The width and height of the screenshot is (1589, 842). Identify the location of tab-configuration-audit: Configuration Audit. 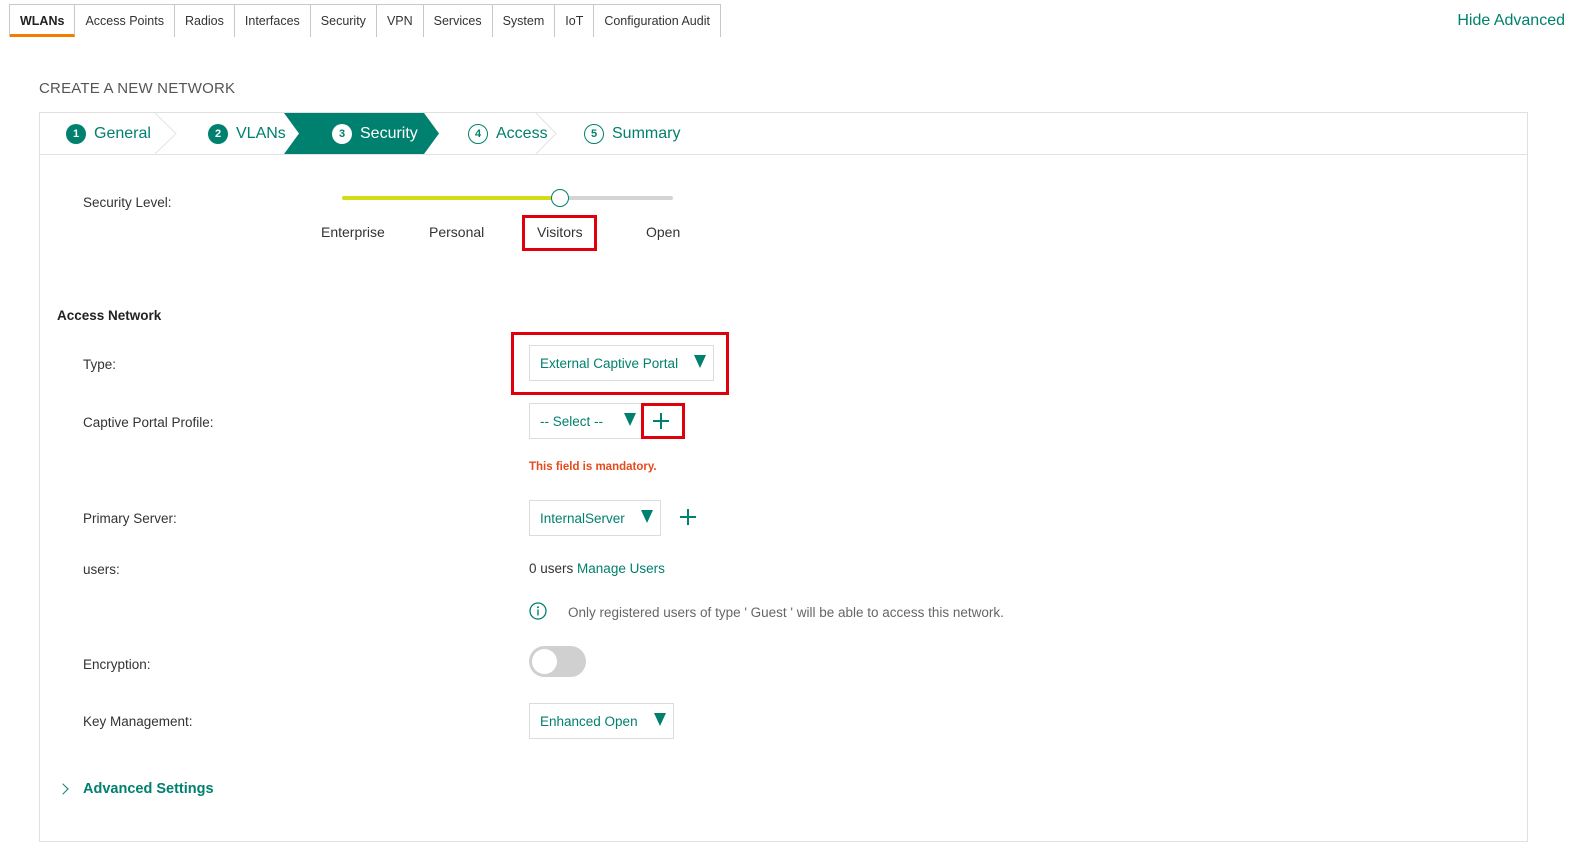
(657, 21).